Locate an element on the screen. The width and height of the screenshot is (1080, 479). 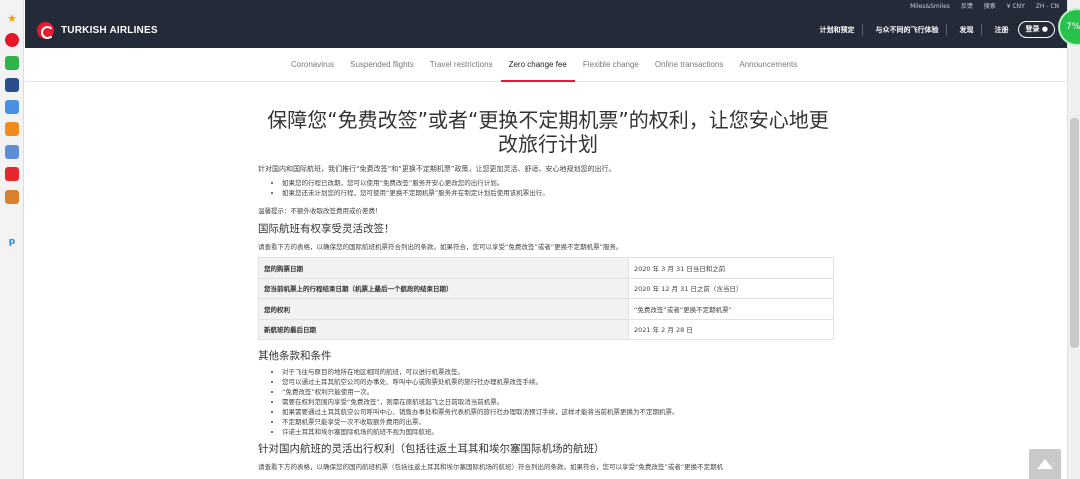
table-value: “免费改签”或者“更换不定期机票” is located at coordinates (731, 309).